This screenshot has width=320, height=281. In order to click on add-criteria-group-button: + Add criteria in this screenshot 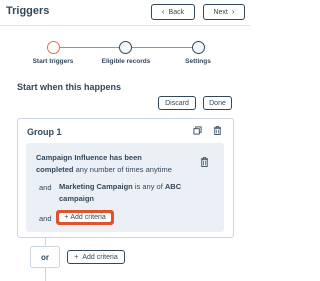, I will do `click(96, 257)`.